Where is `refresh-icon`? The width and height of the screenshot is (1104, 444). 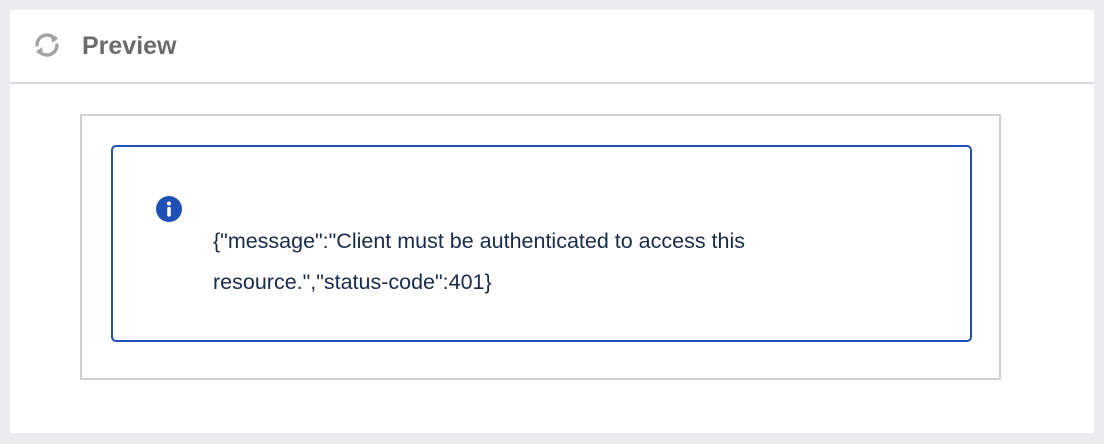 refresh-icon is located at coordinates (47, 45).